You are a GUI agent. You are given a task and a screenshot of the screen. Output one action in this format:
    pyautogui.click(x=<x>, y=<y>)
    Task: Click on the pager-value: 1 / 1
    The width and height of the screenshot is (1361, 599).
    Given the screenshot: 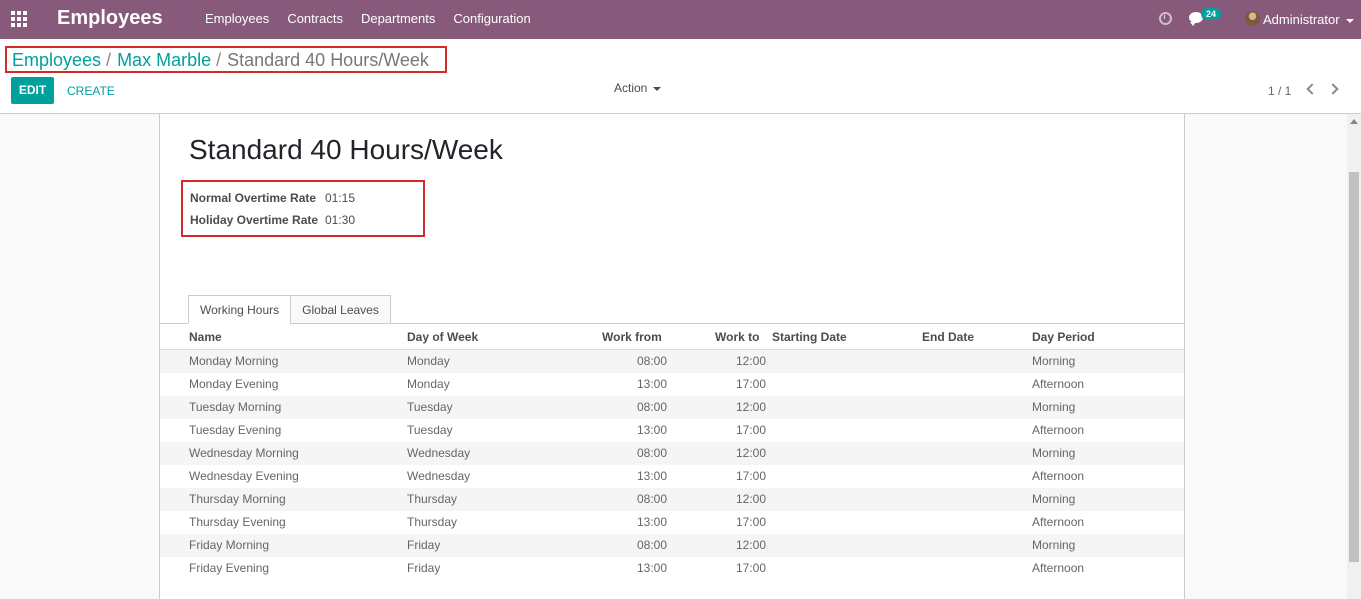 What is the action you would take?
    pyautogui.click(x=1280, y=91)
    